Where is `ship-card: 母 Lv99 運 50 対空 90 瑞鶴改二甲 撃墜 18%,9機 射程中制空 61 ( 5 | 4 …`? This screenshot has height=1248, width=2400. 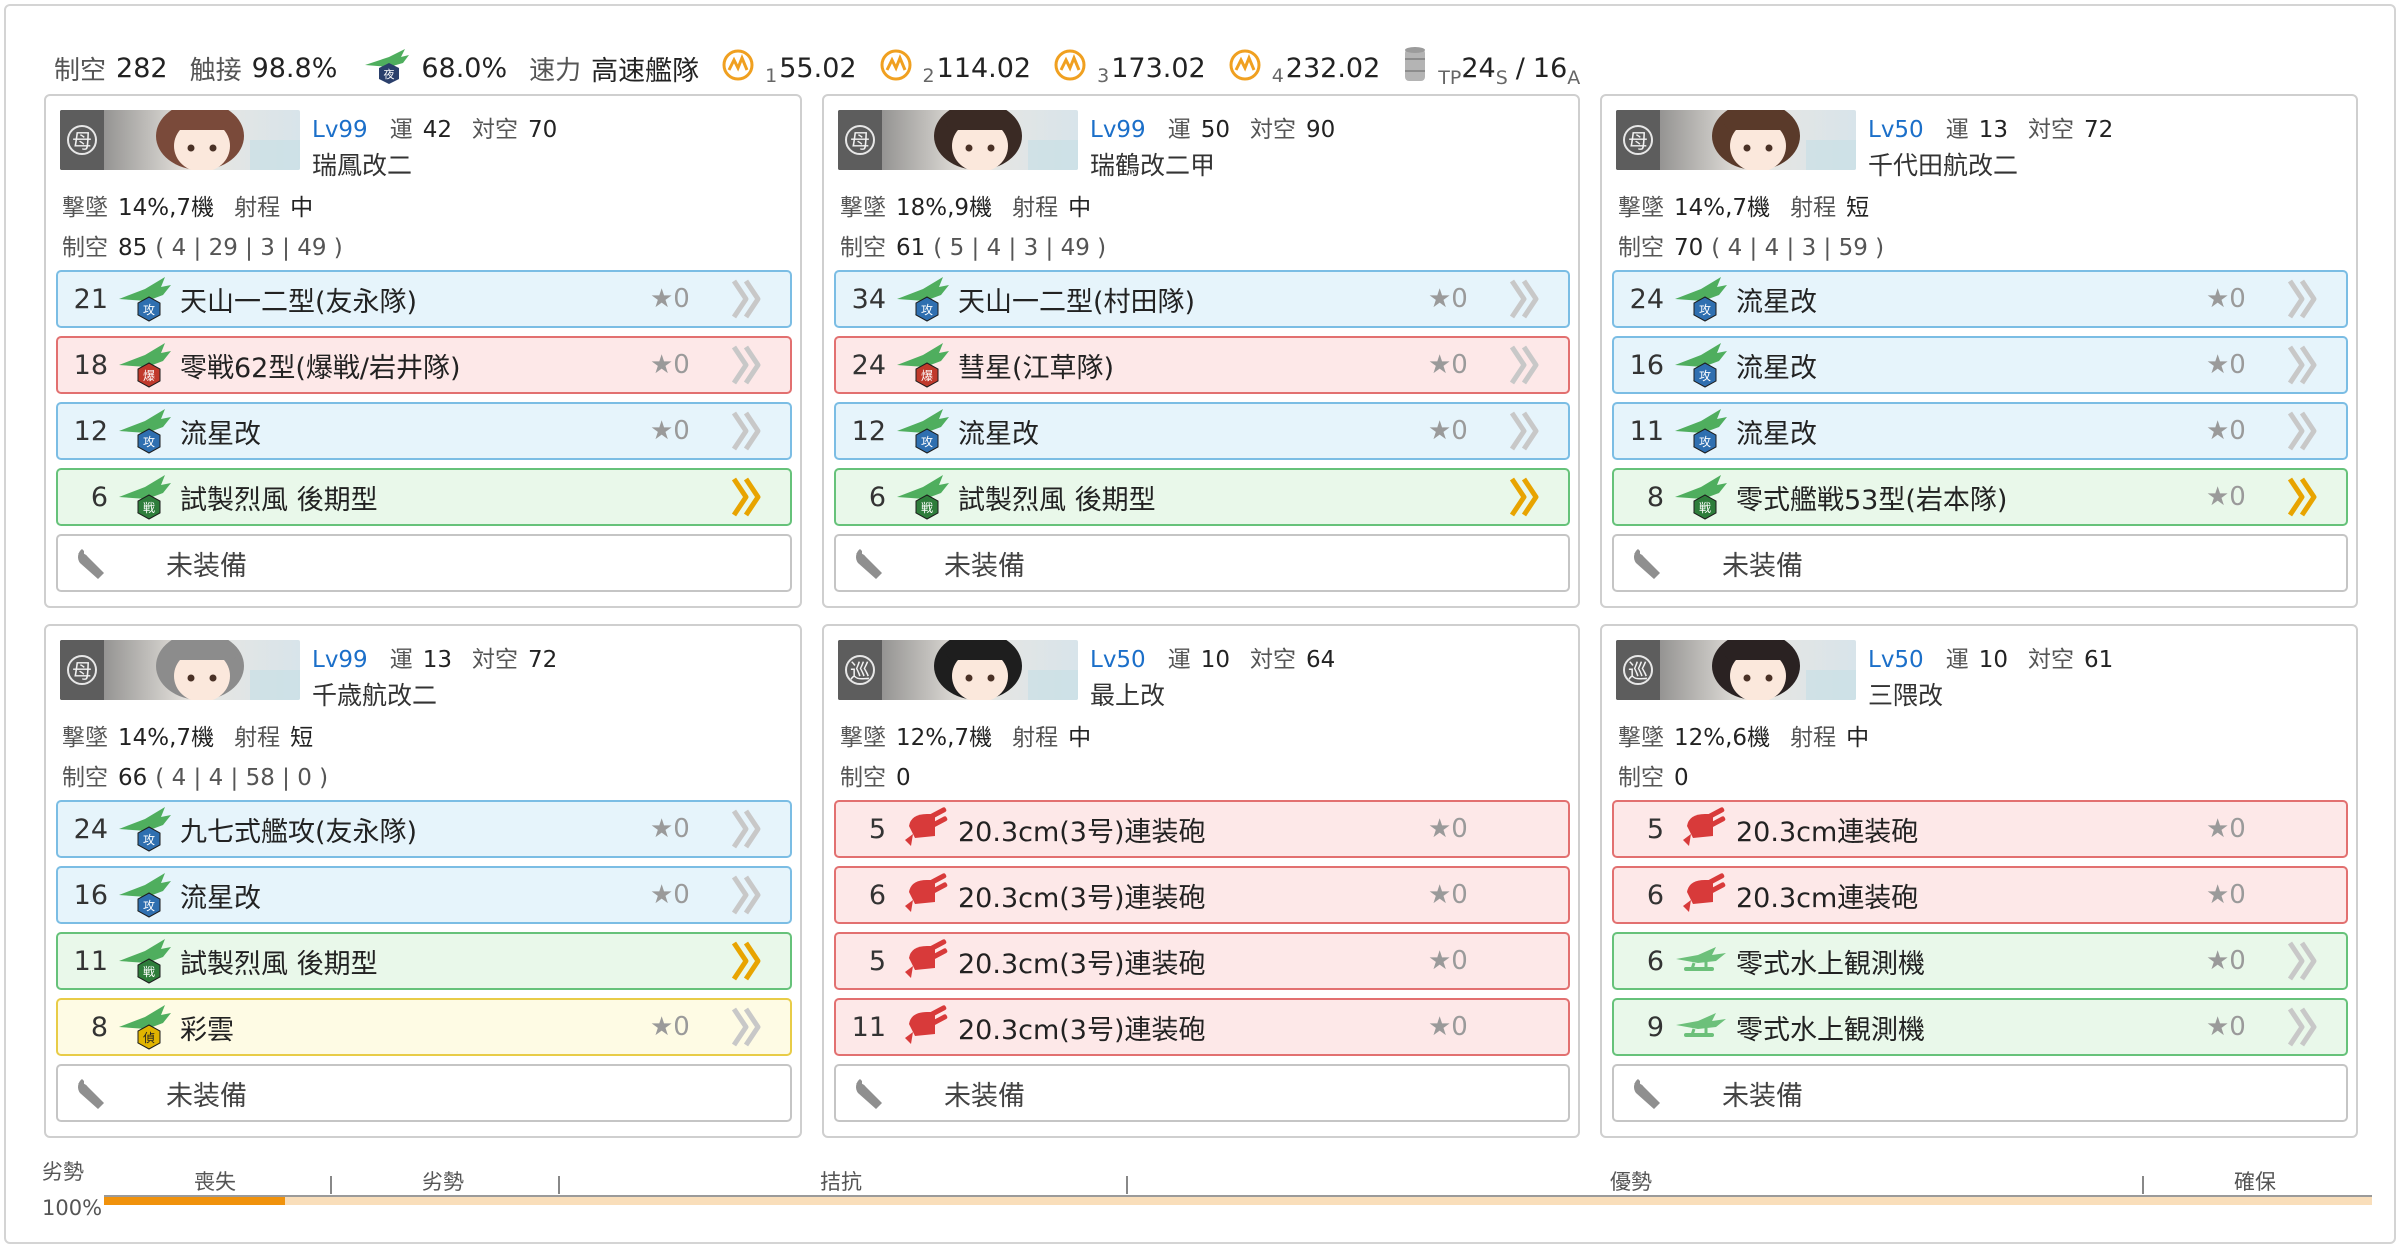 ship-card: 母 Lv99 運 50 対空 90 瑞鶴改二甲 撃墜 18%,9機 射程中制空 61 ( 5 | 4 … is located at coordinates (1201, 351).